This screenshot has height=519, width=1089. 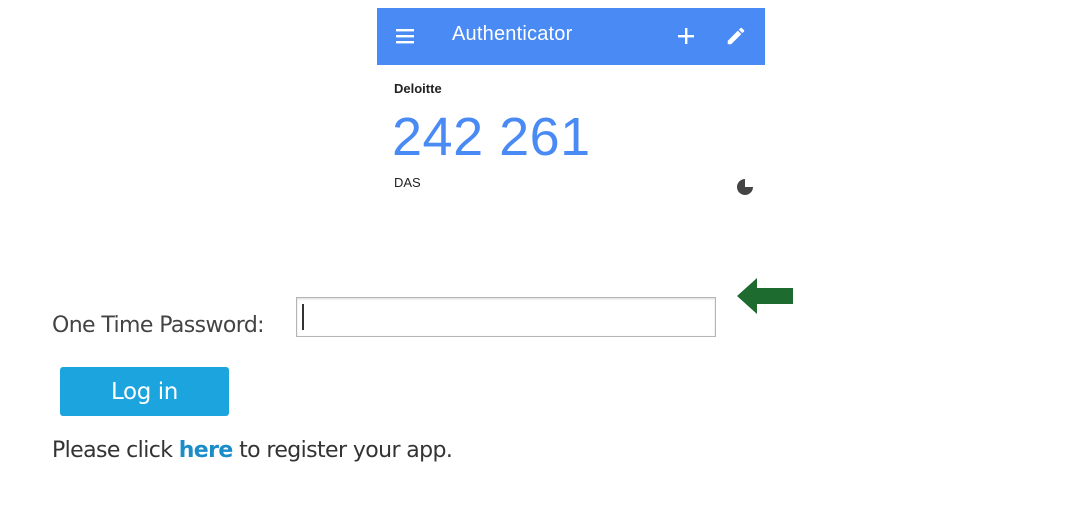 What do you see at coordinates (491, 137) in the screenshot?
I see `otp-code: 242 261` at bounding box center [491, 137].